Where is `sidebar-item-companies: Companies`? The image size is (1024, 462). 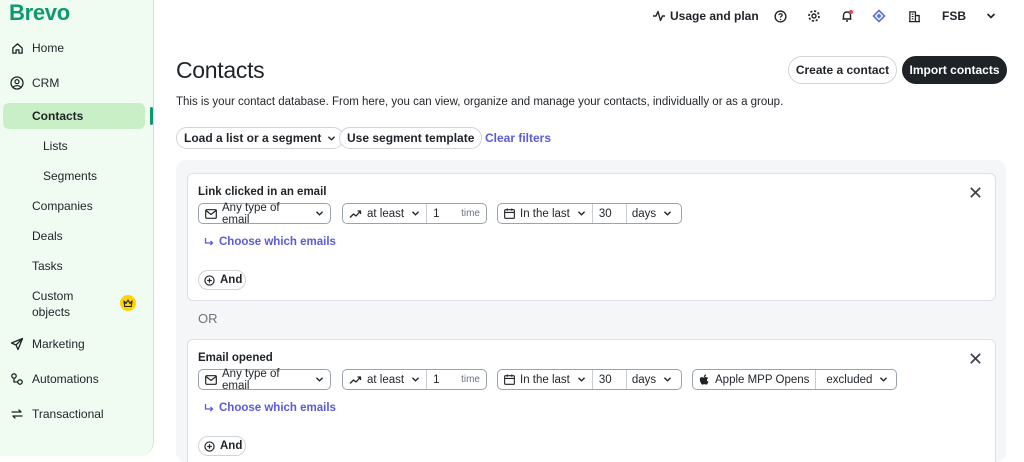 sidebar-item-companies: Companies is located at coordinates (77, 206).